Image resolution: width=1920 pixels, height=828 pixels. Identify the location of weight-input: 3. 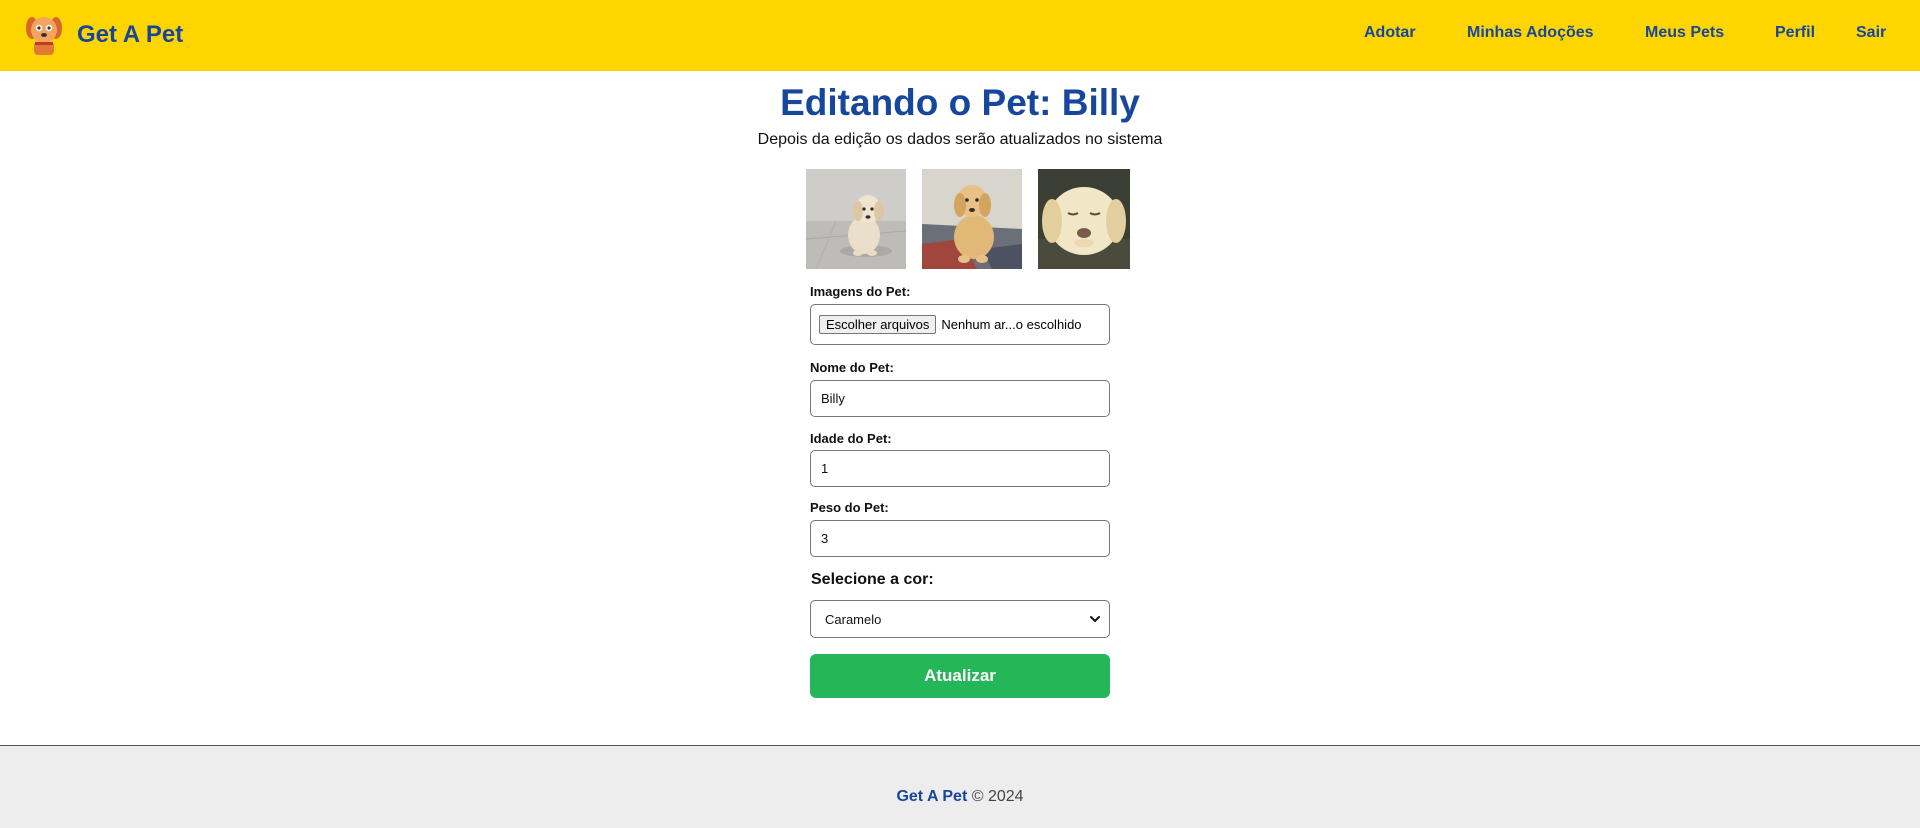
(960, 538).